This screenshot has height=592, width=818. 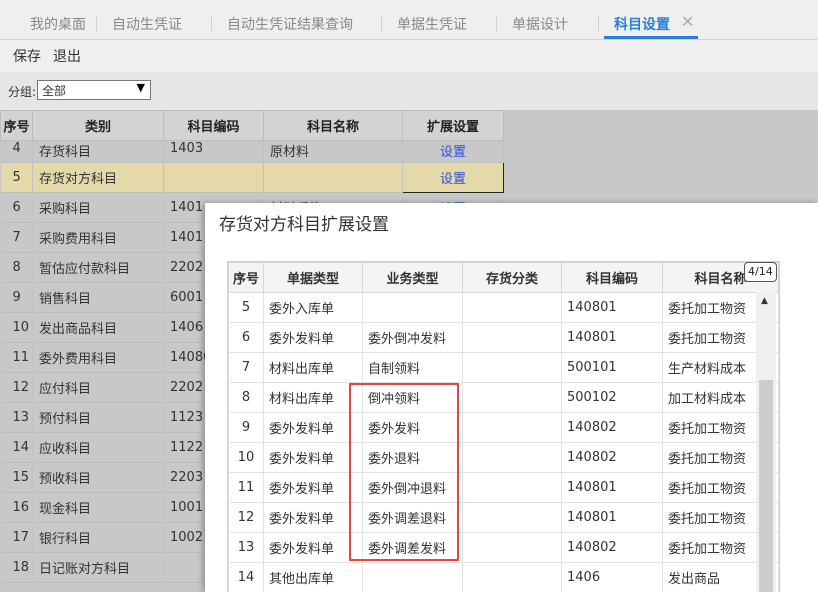 I want to click on table-row: 5 委外入库单 140801 委托加工物资, so click(x=503, y=307).